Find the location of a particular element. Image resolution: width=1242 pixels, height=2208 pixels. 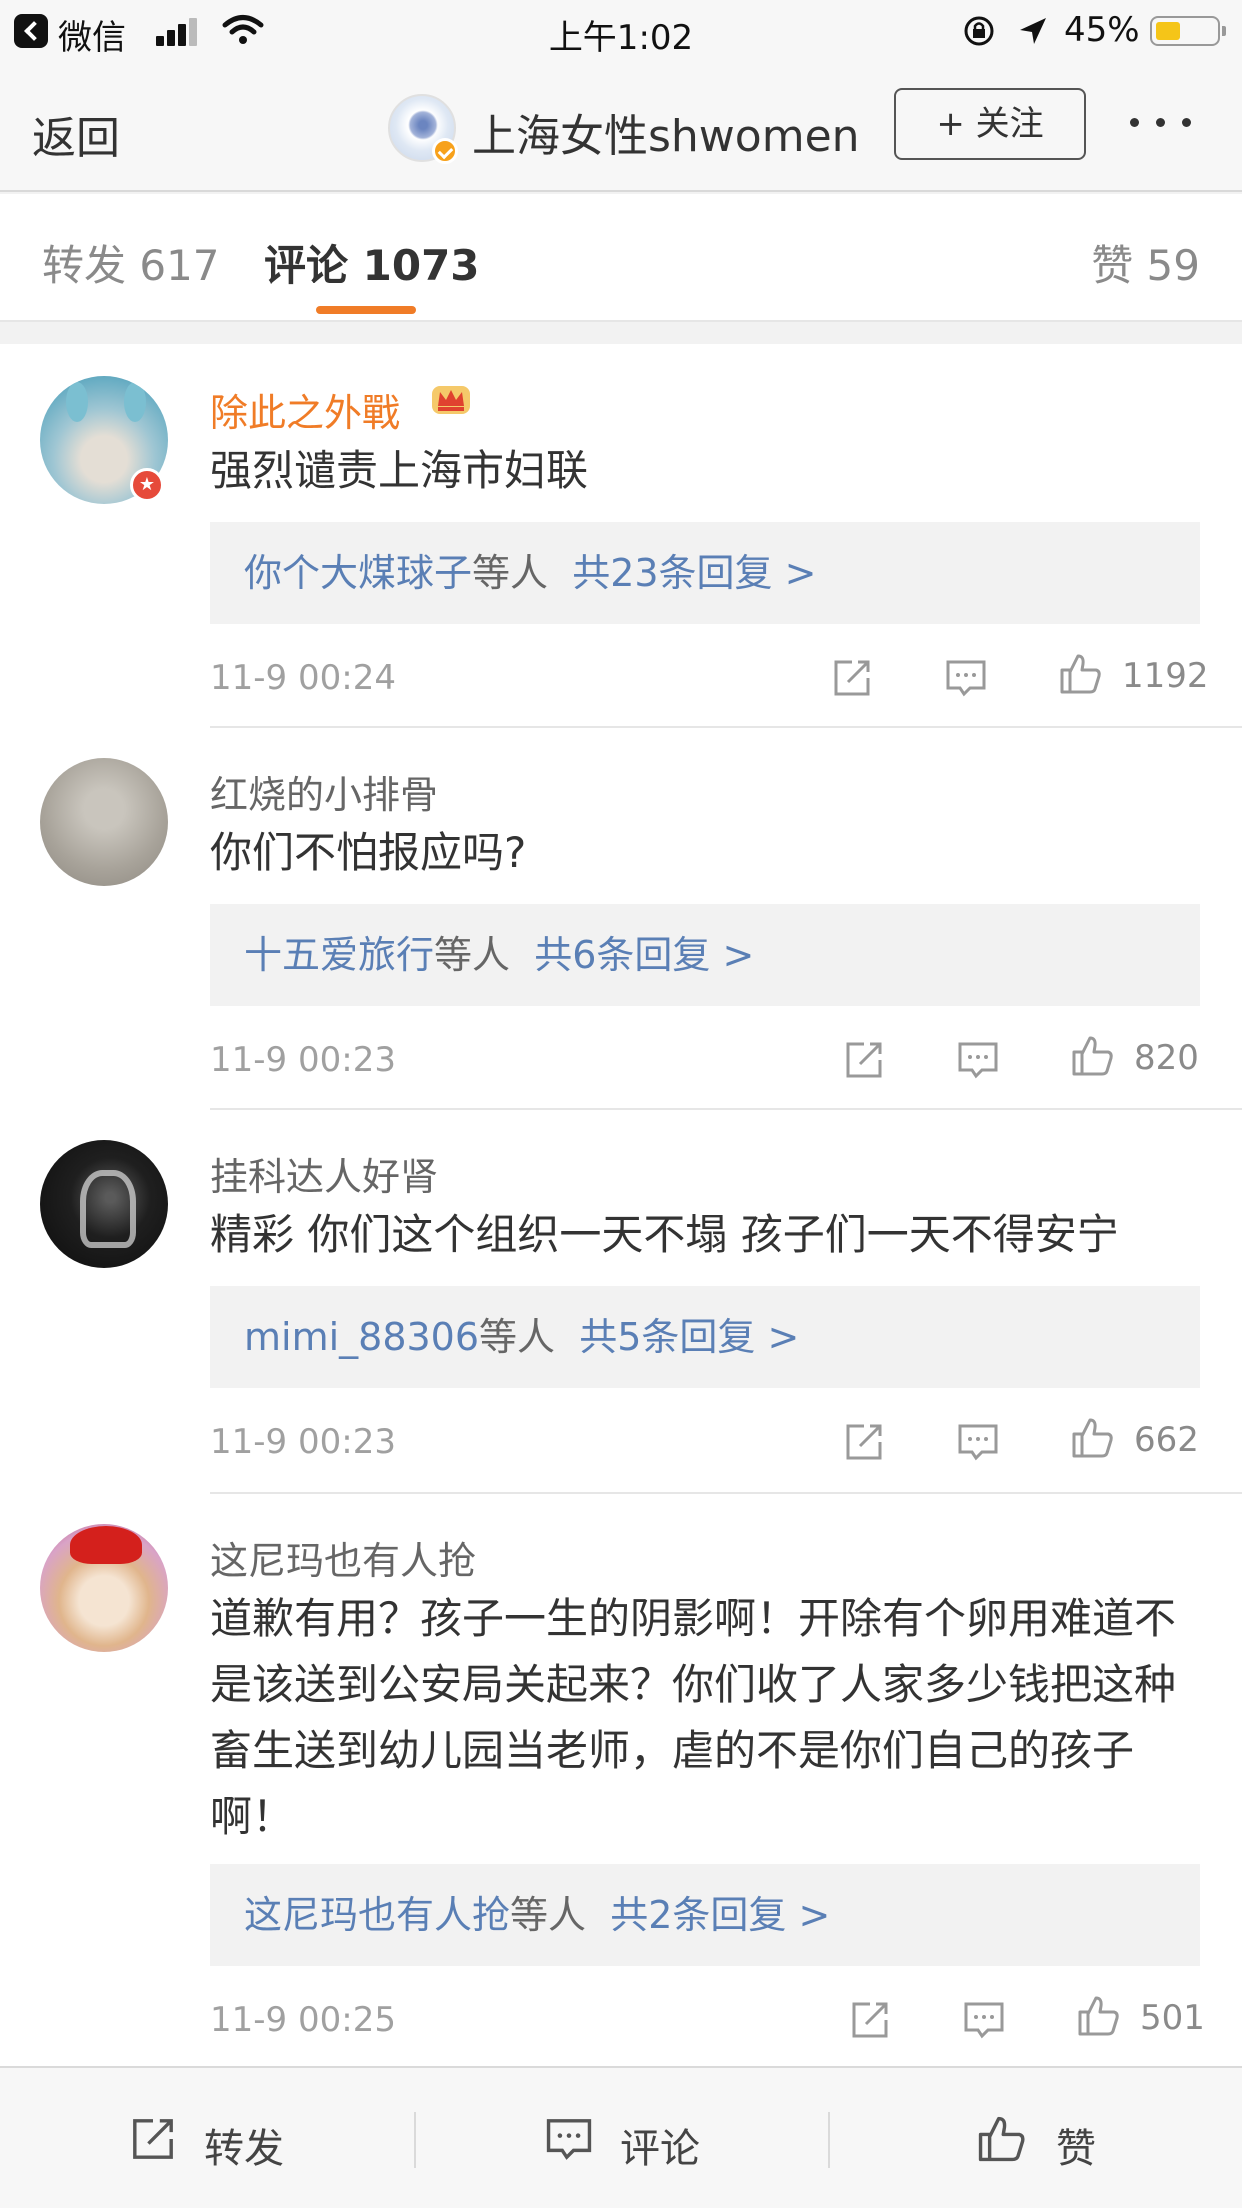

verified-badge-icon is located at coordinates (445, 151).